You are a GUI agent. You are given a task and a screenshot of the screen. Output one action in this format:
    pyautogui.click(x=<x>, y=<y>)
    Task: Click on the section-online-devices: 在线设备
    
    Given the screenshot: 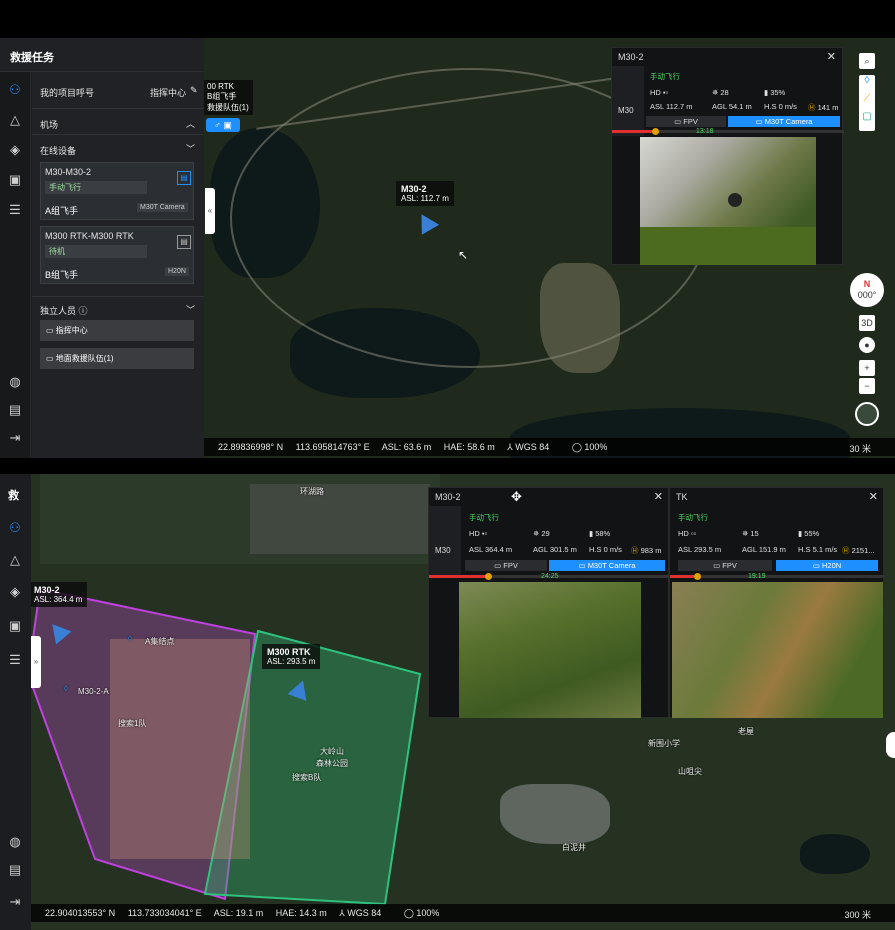 What is the action you would take?
    pyautogui.click(x=58, y=150)
    